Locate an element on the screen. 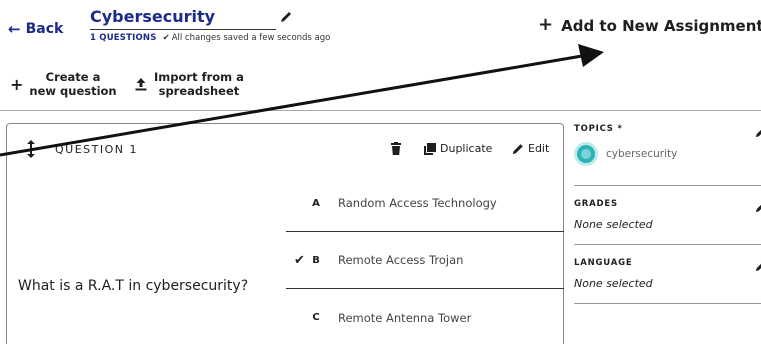 The image size is (761, 344). topic-name: cybersecurity is located at coordinates (642, 154).